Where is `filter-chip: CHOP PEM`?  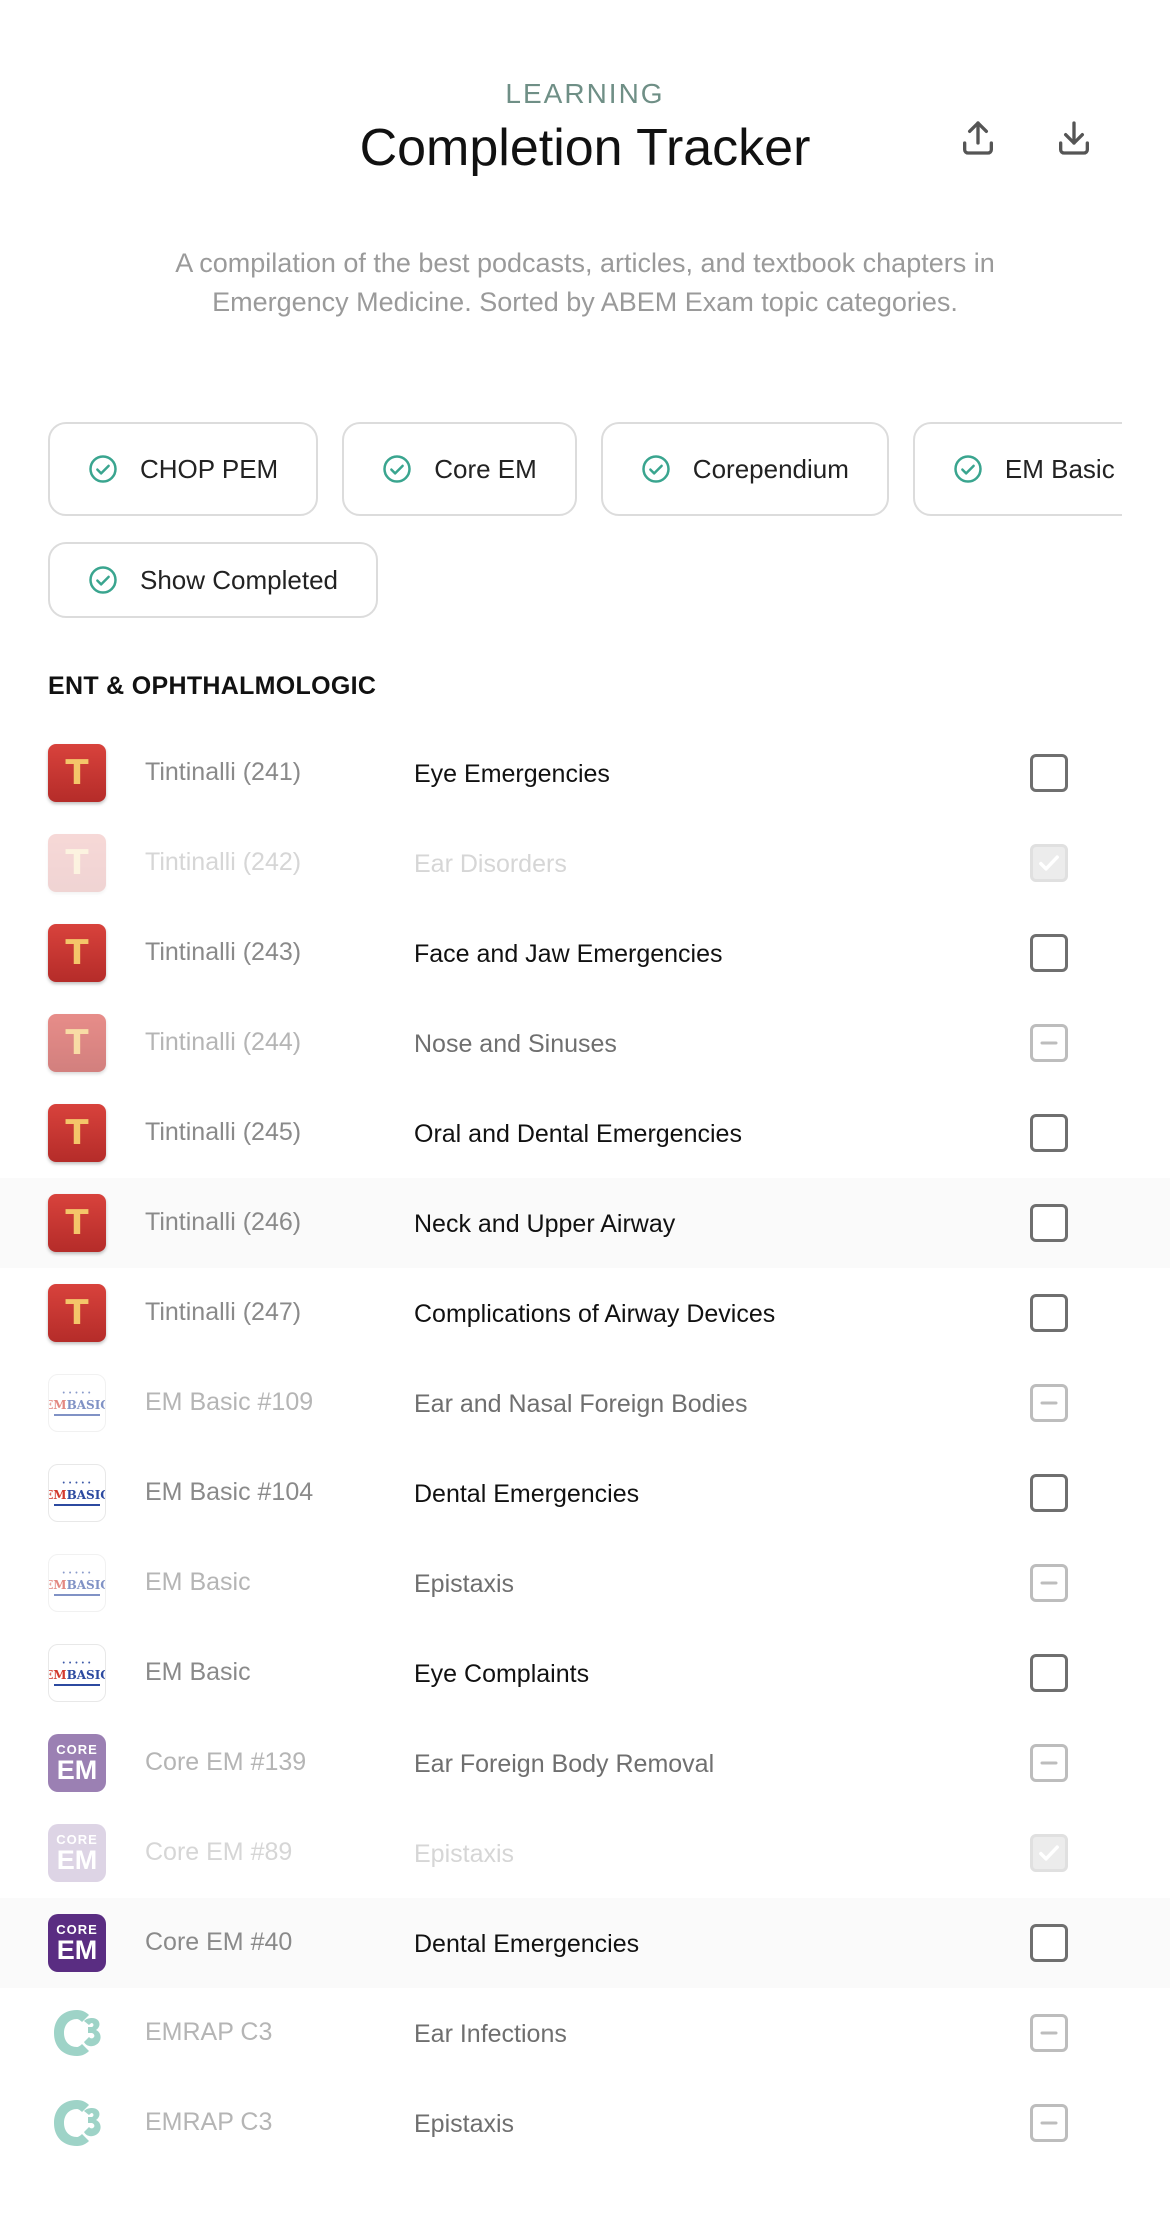
filter-chip: CHOP PEM is located at coordinates (183, 469).